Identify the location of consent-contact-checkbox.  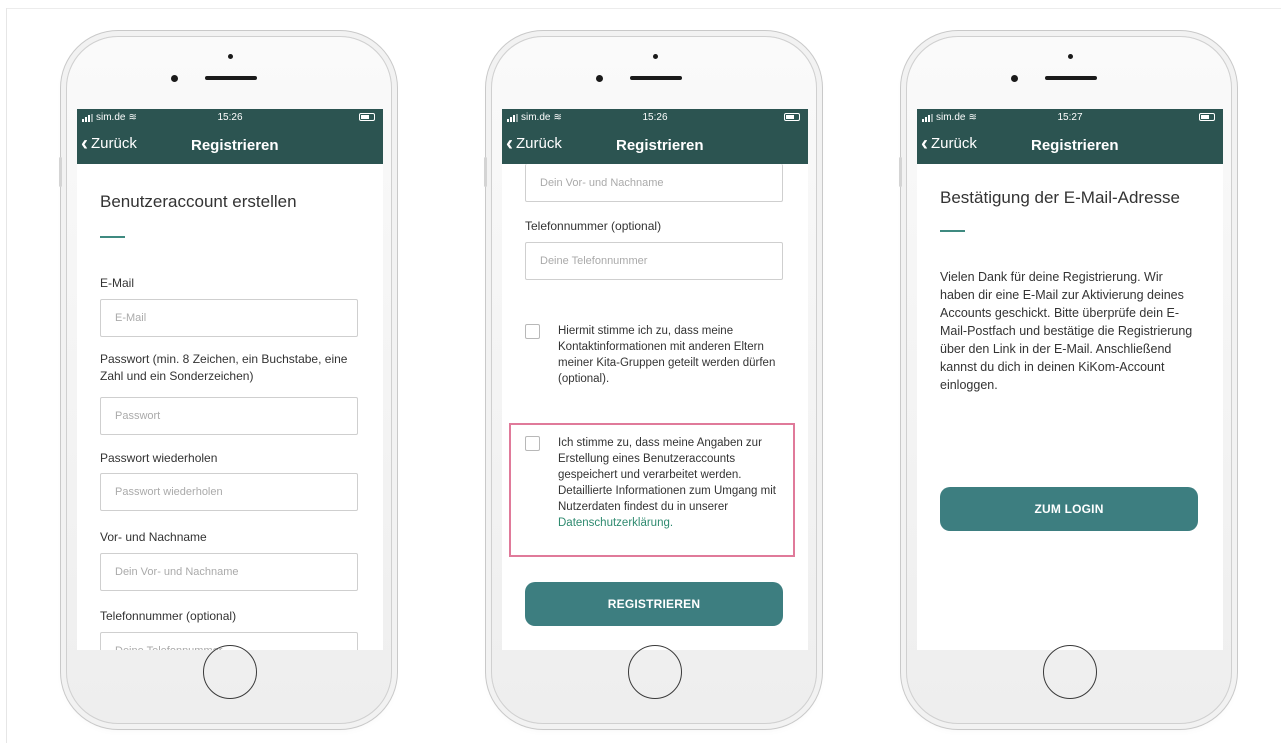
(532, 331).